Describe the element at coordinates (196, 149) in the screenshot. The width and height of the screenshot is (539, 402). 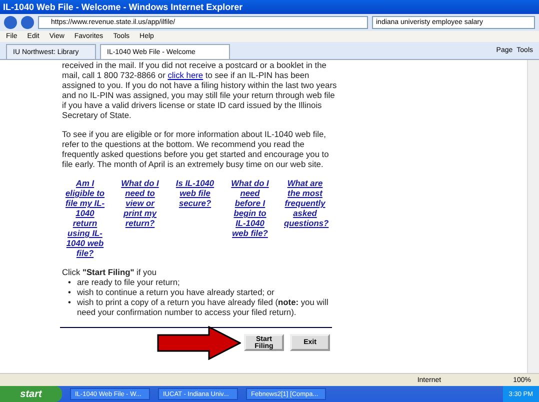
I see `paragraph: To see if you are eligible or for more information about IL-1040 web file, refer to the questions at the bottom. We recommend you read the frequently asked questions before you get started and encourage you to file early. The month of April is an extremely busy time on our web site.` at that location.